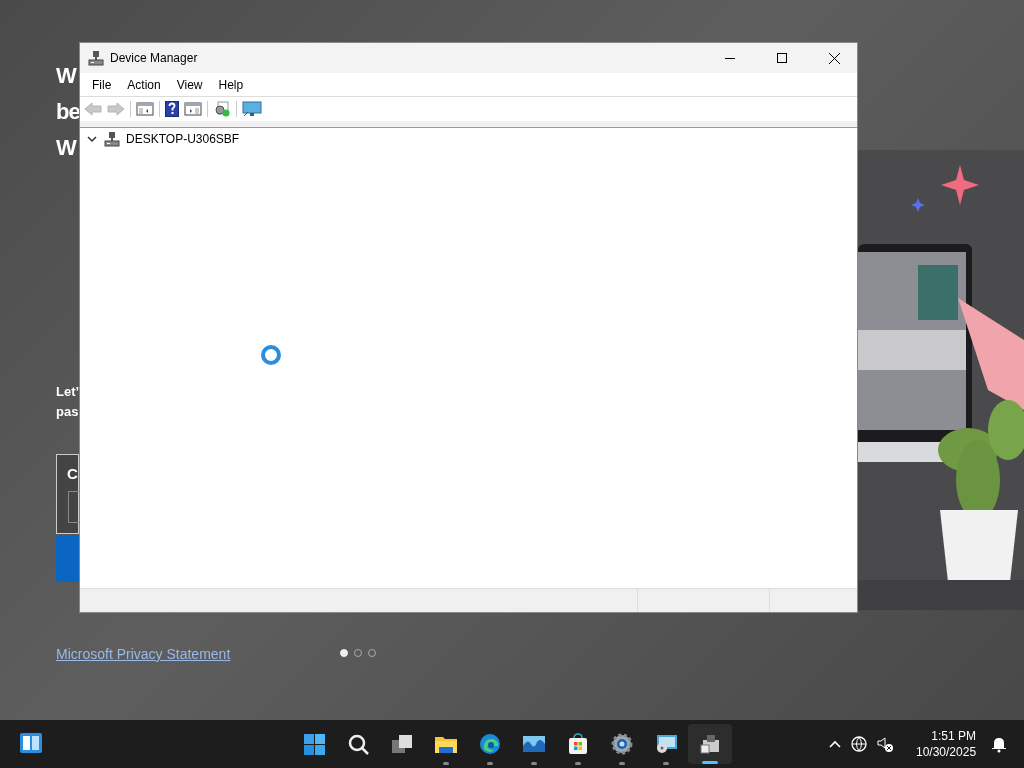 This screenshot has height=768, width=1024. What do you see at coordinates (667, 744) in the screenshot?
I see `monitor-disc-icon` at bounding box center [667, 744].